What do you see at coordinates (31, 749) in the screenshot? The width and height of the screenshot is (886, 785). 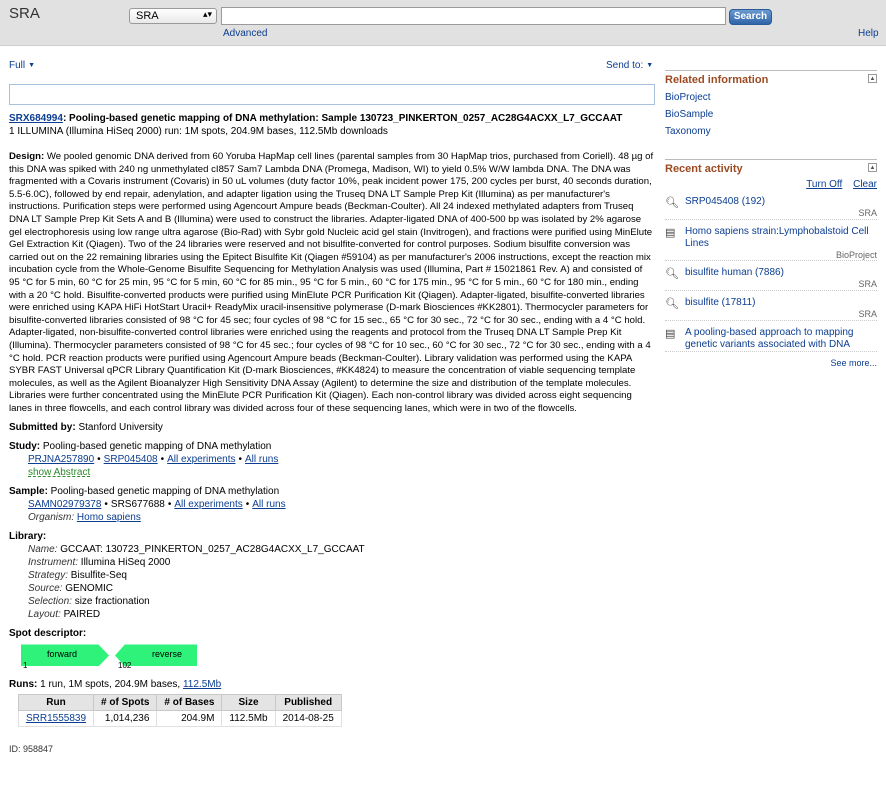 I see `record-id: ID: 958847` at bounding box center [31, 749].